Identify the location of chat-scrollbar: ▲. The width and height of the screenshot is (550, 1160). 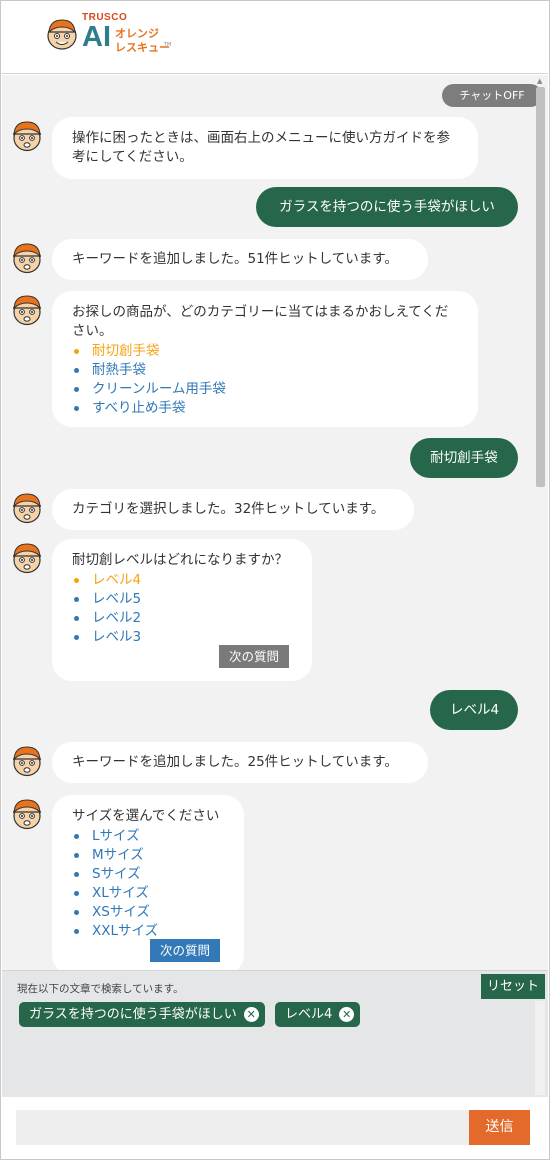
(540, 522).